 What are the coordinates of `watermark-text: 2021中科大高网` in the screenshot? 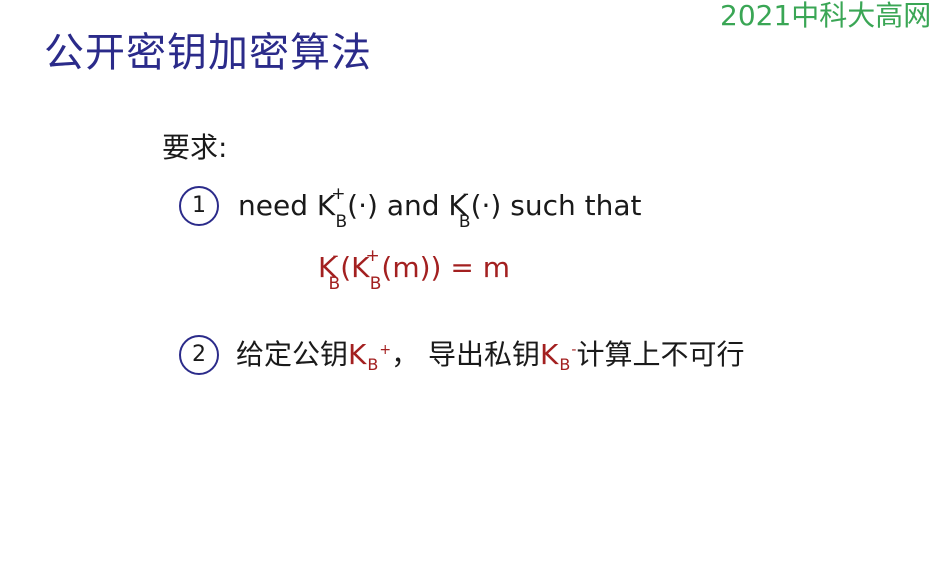 It's located at (826, 16).